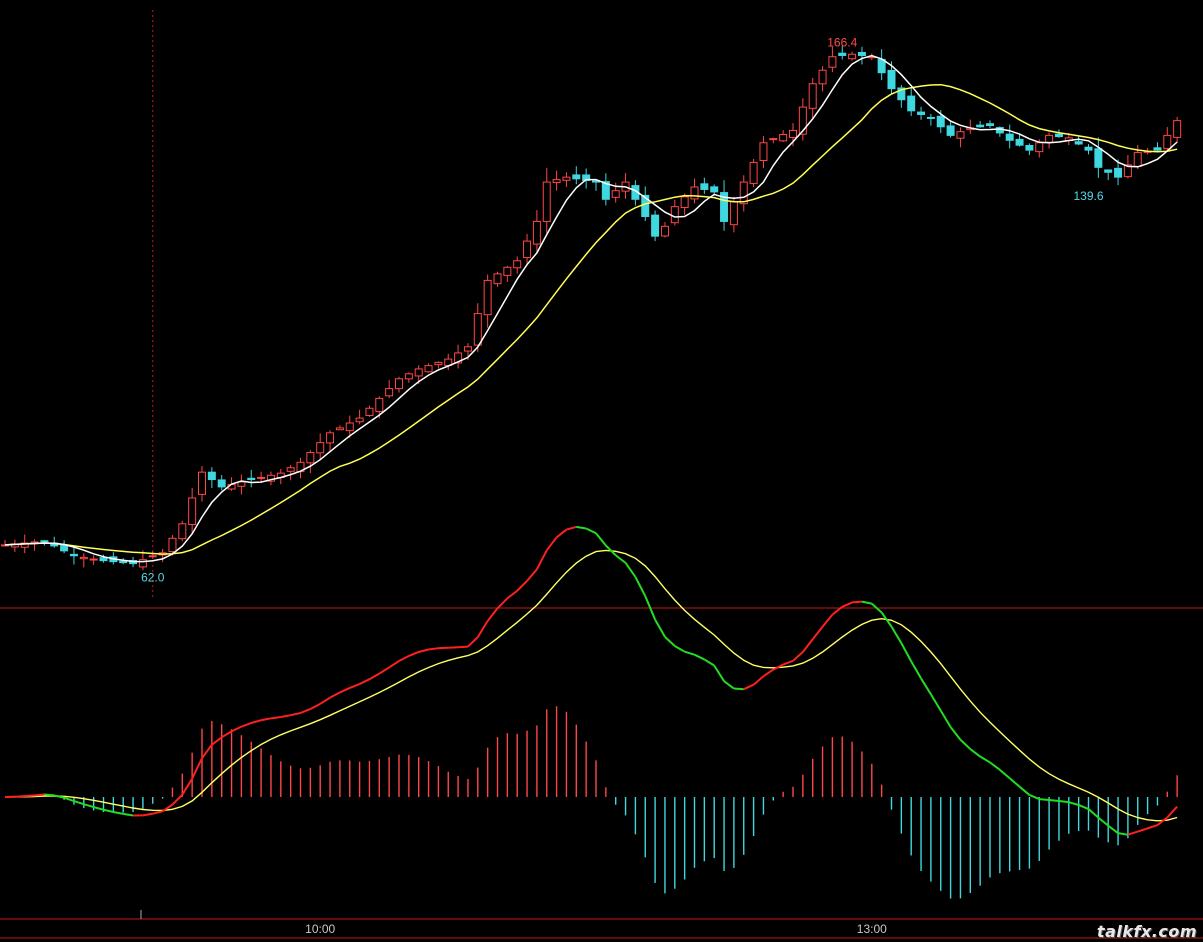 The width and height of the screenshot is (1203, 942). Describe the element at coordinates (1146, 931) in the screenshot. I see `watermark: talkfx.com` at that location.